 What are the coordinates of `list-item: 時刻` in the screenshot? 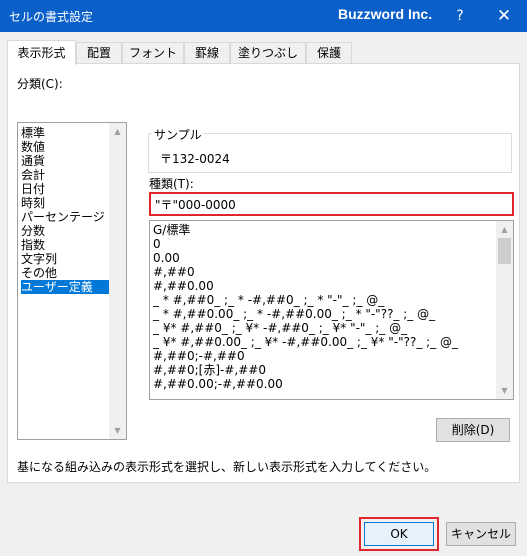 It's located at (65, 203).